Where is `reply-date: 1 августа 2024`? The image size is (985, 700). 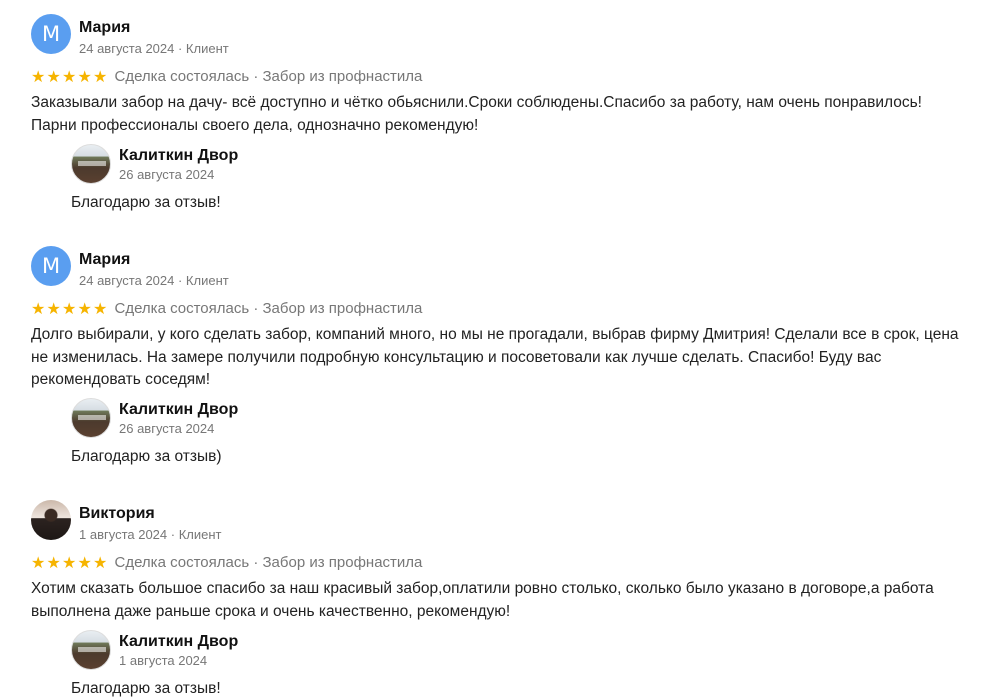 reply-date: 1 августа 2024 is located at coordinates (163, 660).